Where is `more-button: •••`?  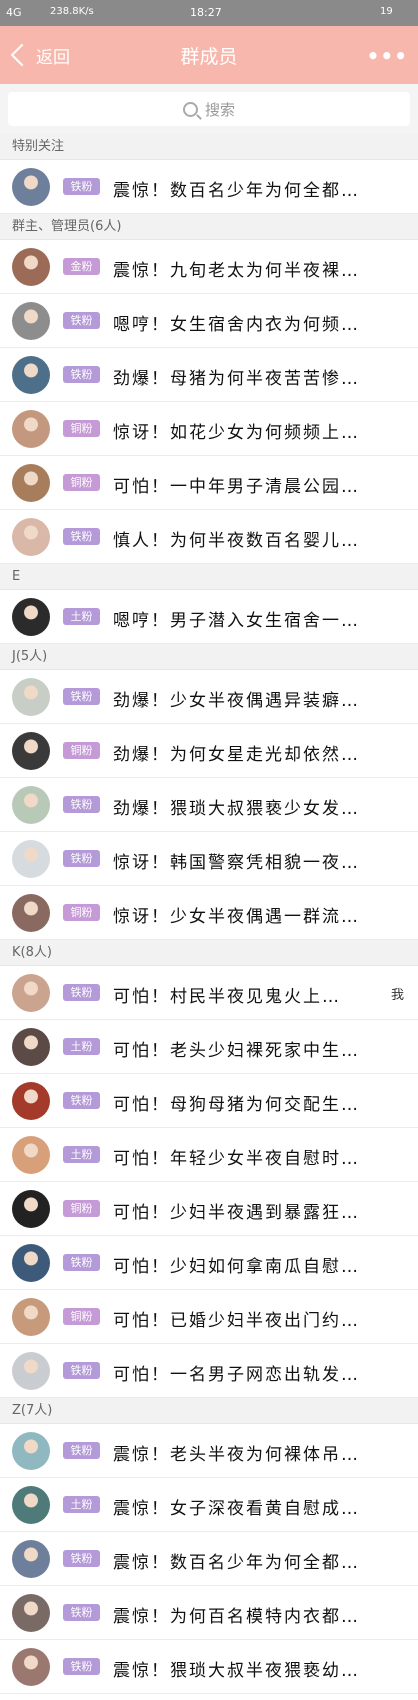
more-button: ••• is located at coordinates (387, 56).